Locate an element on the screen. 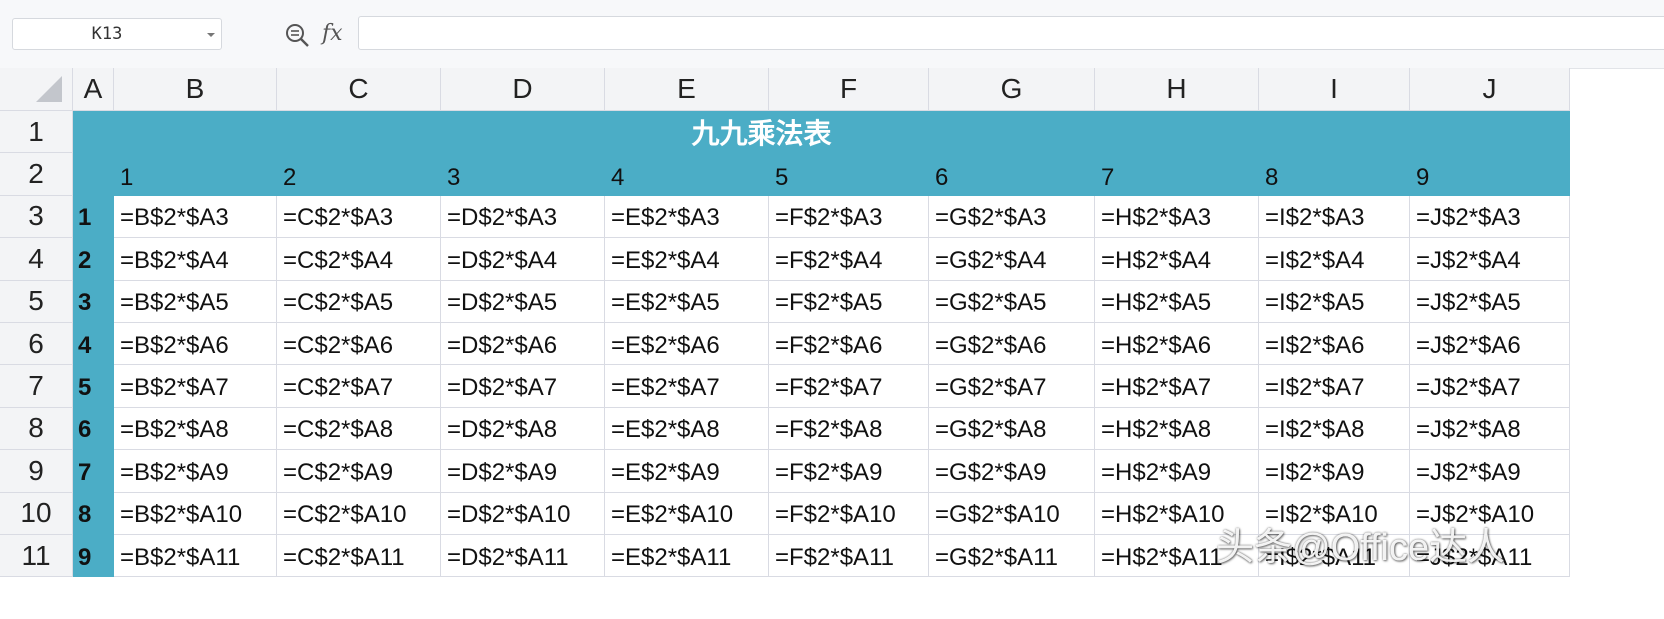  multiplier-top-1: 1 is located at coordinates (195, 174).